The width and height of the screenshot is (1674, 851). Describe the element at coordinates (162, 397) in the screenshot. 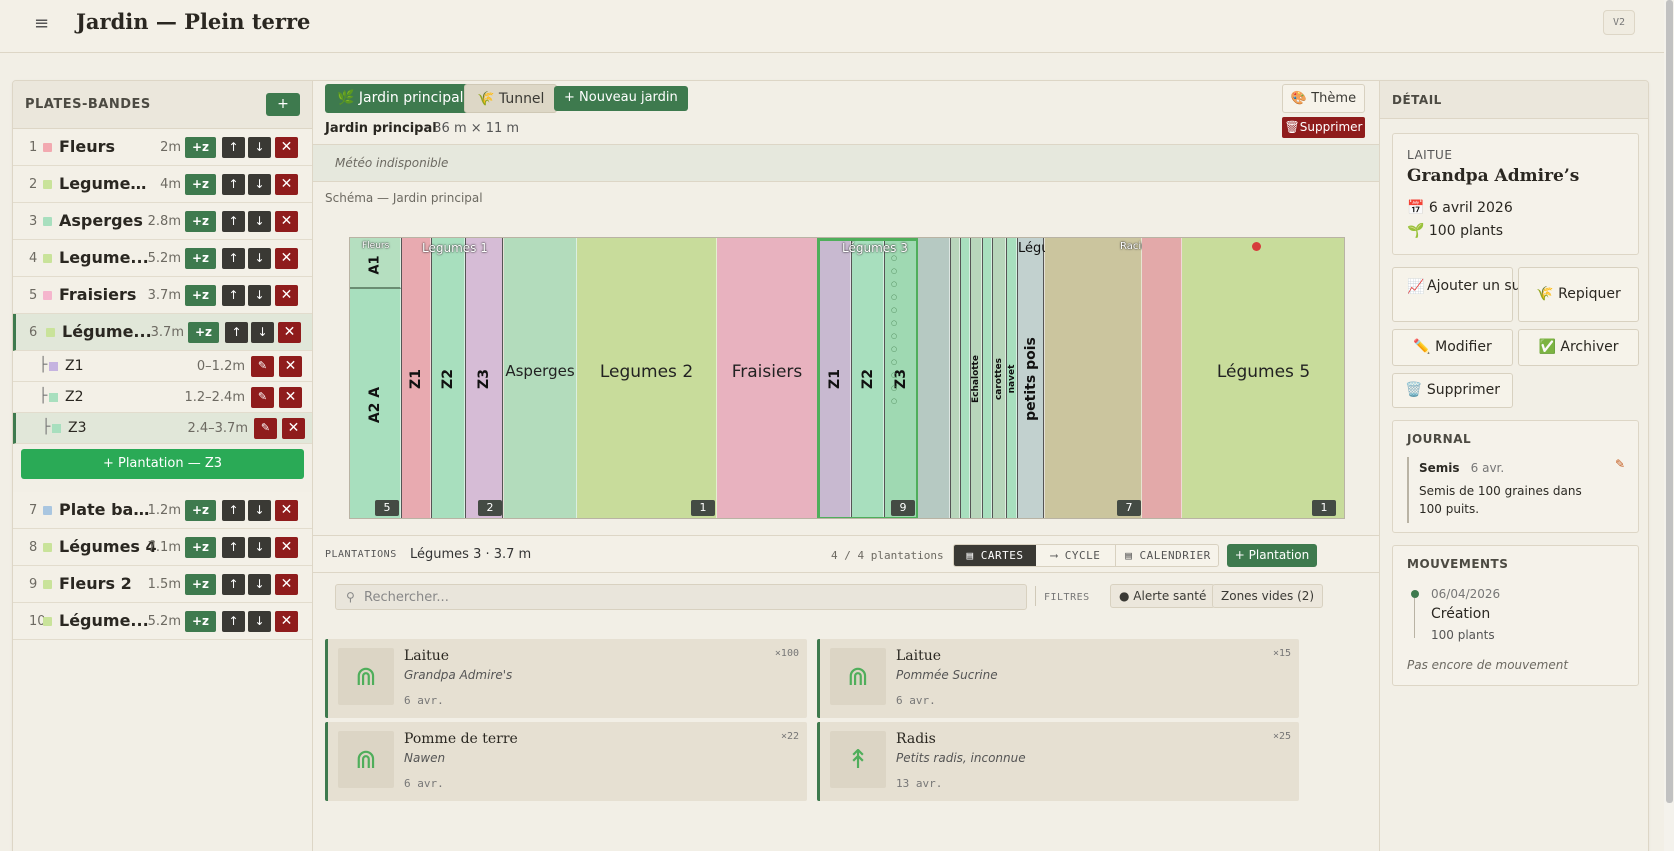

I see `zone-row: ├ Z2 1.2–2.4m ✎ ✕` at that location.